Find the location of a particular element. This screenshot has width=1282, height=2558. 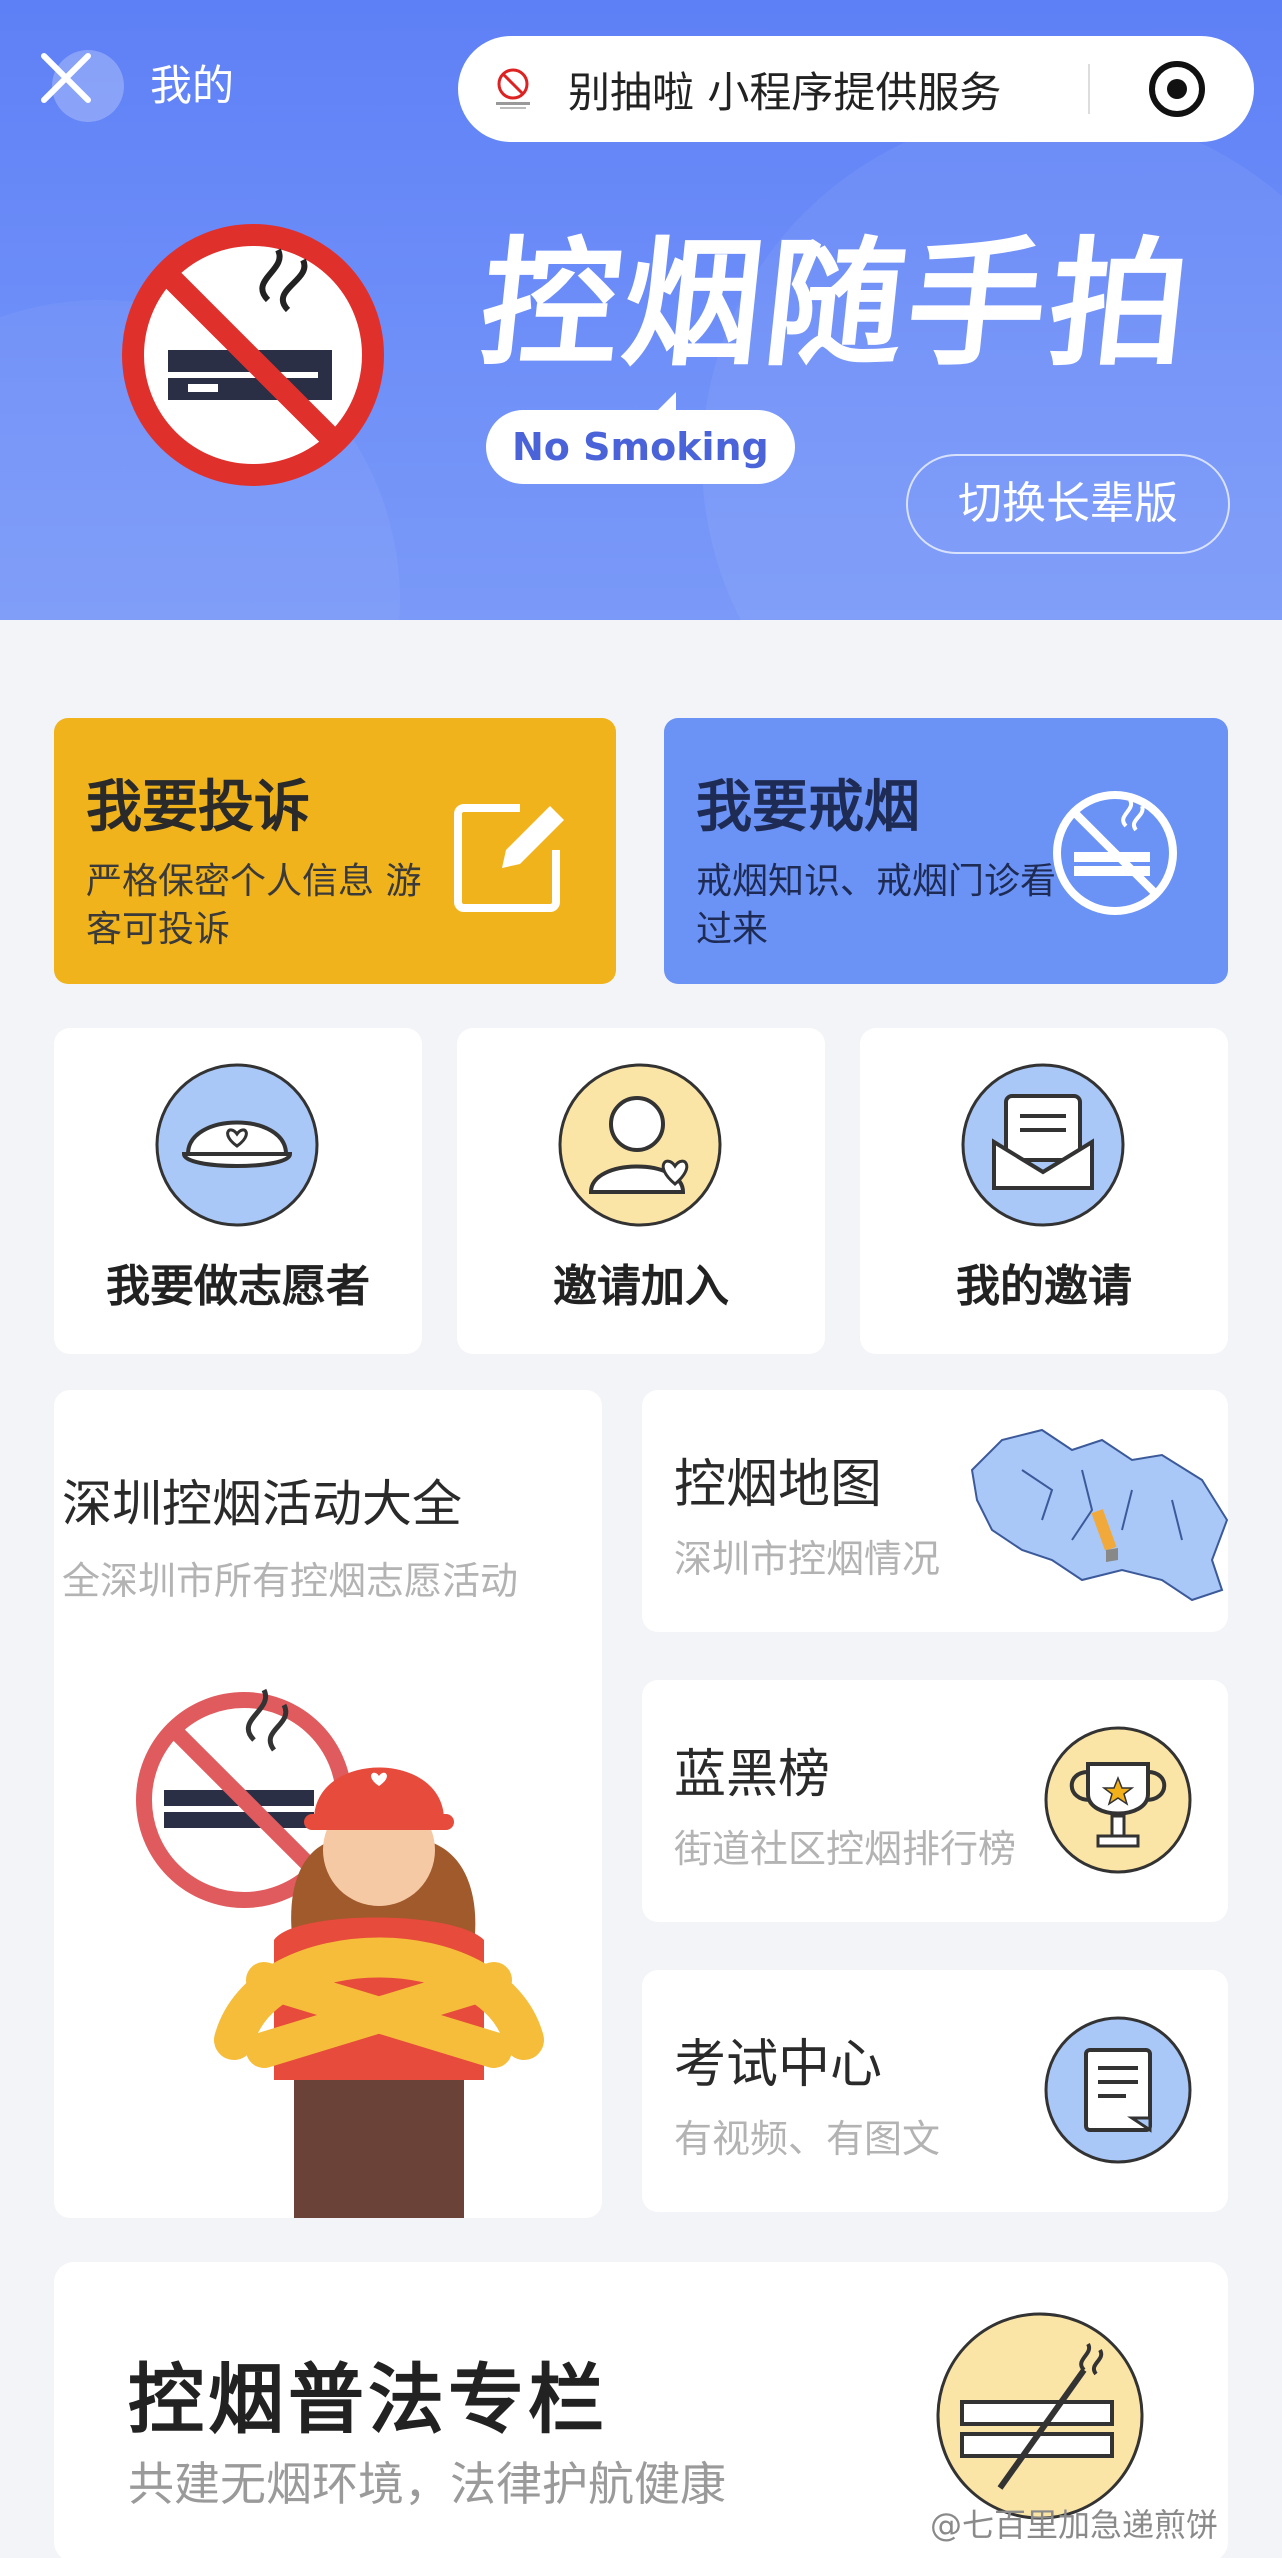

activities-subtitle: 全深圳市所有控烟志愿活动 is located at coordinates (290, 1581).